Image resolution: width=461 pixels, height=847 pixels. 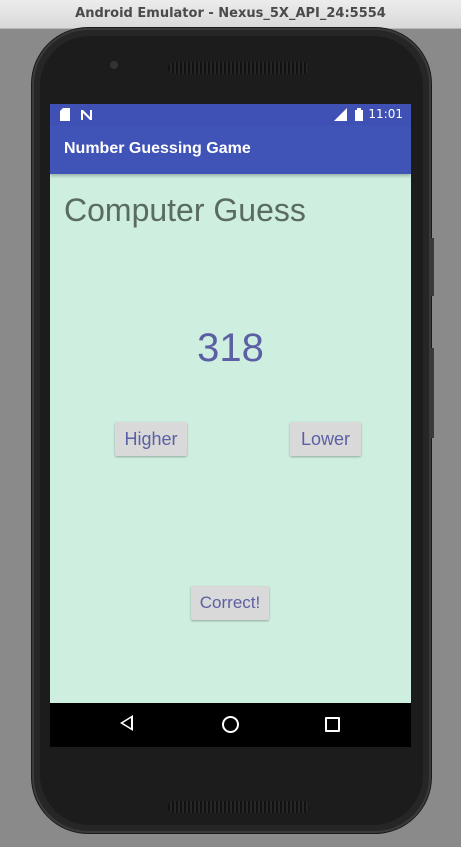 I want to click on lower-button: Lower, so click(x=325, y=439).